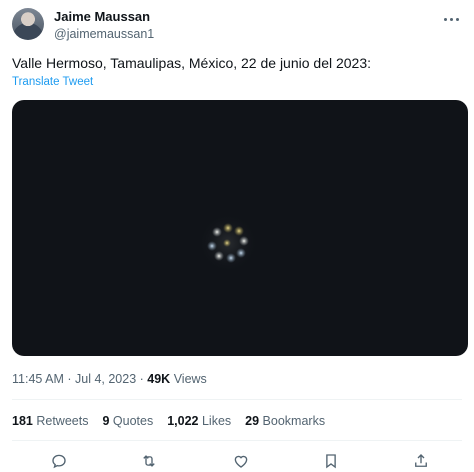 Image resolution: width=474 pixels, height=472 pixels. Describe the element at coordinates (331, 461) in the screenshot. I see `bookmark-icon` at that location.